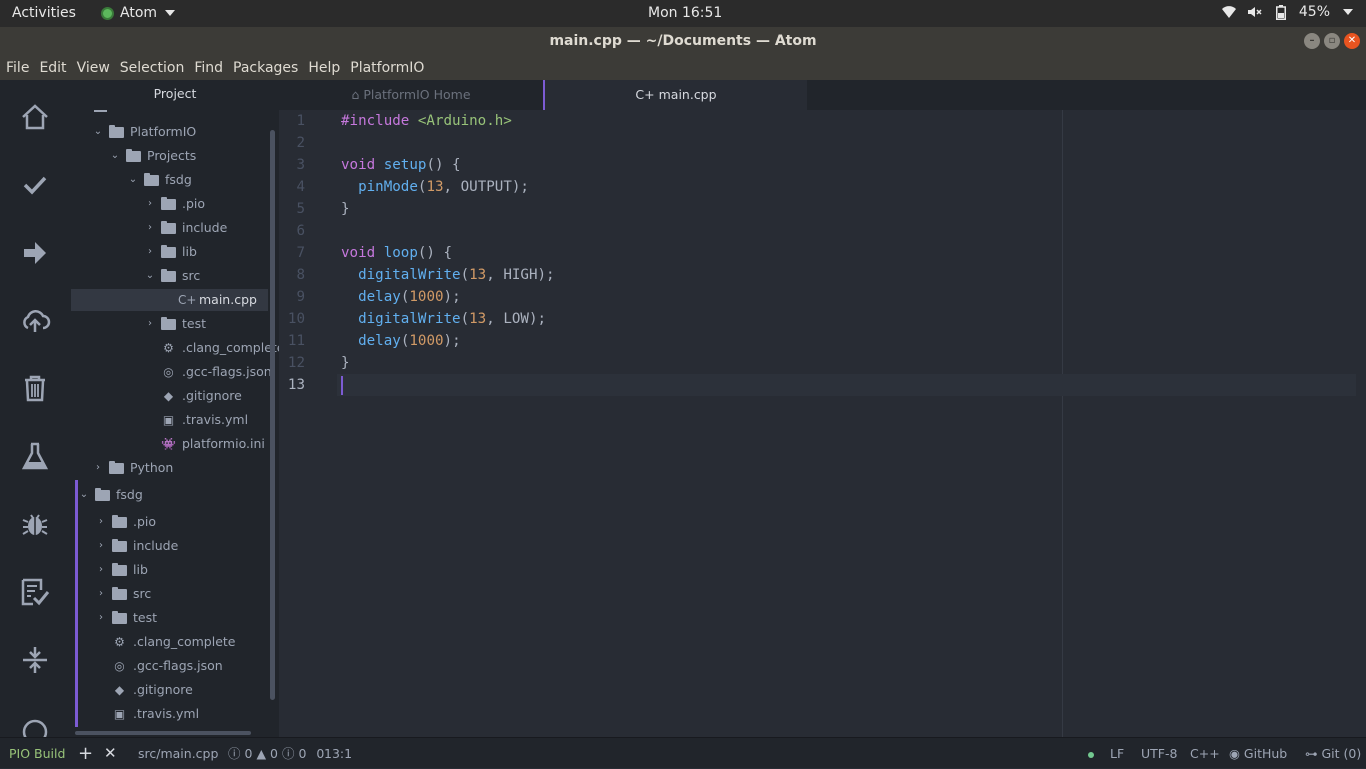 This screenshot has width=1366, height=769. What do you see at coordinates (216, 372) in the screenshot?
I see `tree-file-gcc-flags: ◎ .gcc-flags.json` at bounding box center [216, 372].